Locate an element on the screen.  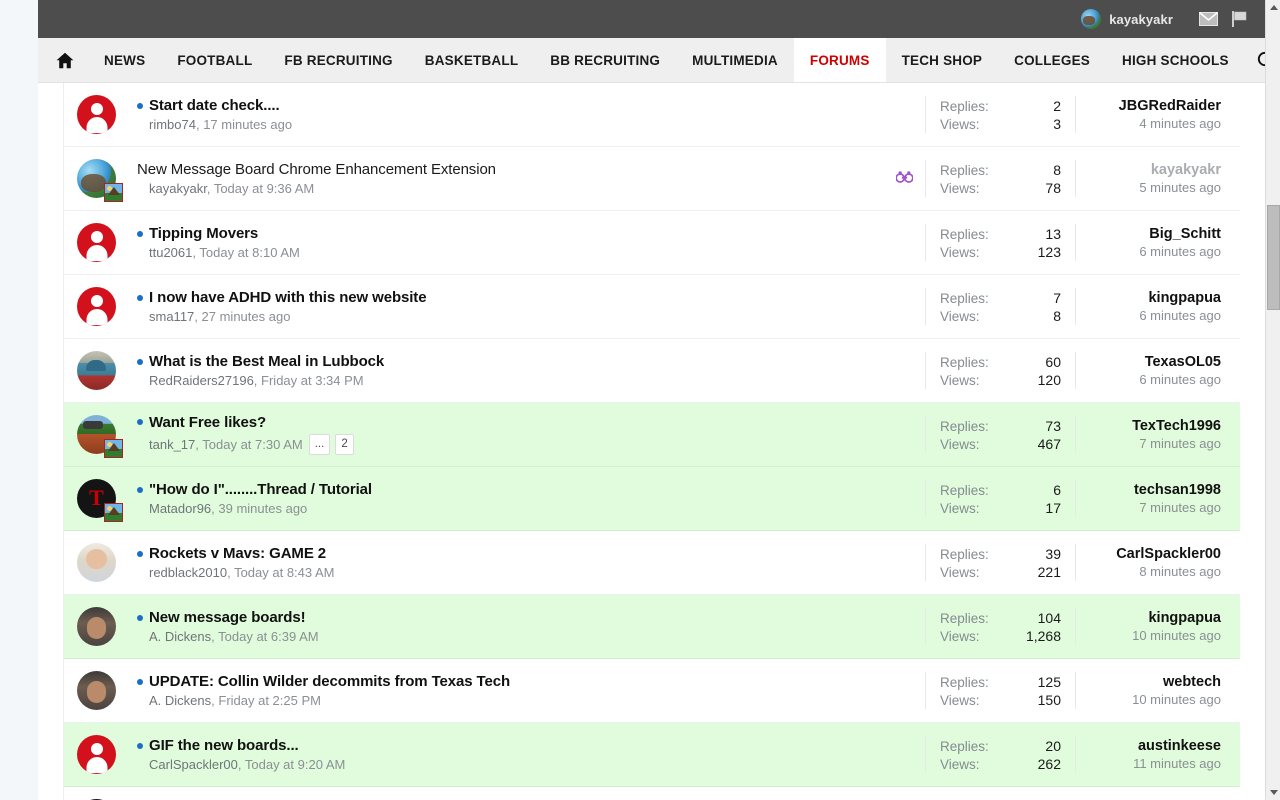
last-post-user: kayakyakr is located at coordinates (1186, 170).